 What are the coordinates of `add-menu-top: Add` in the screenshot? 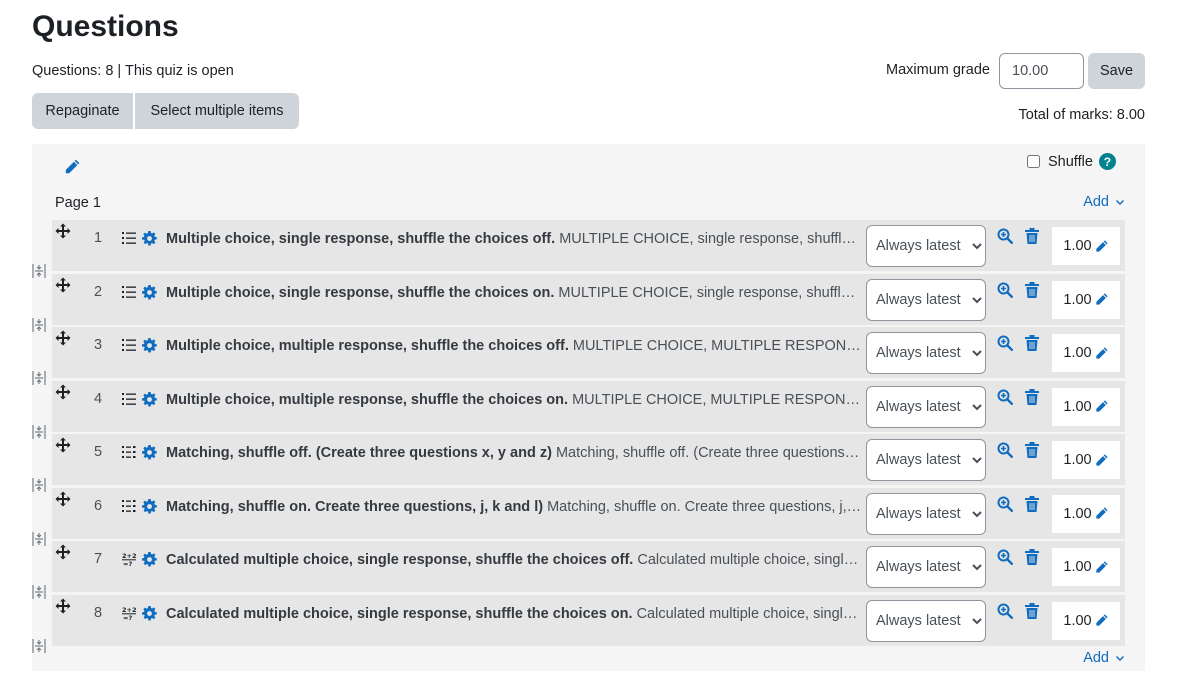 It's located at (1104, 202).